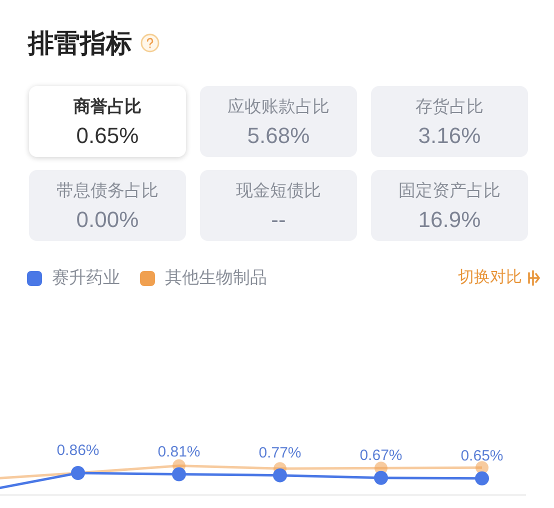  I want to click on metric-card: 商誉占比 0.65%, so click(107, 121).